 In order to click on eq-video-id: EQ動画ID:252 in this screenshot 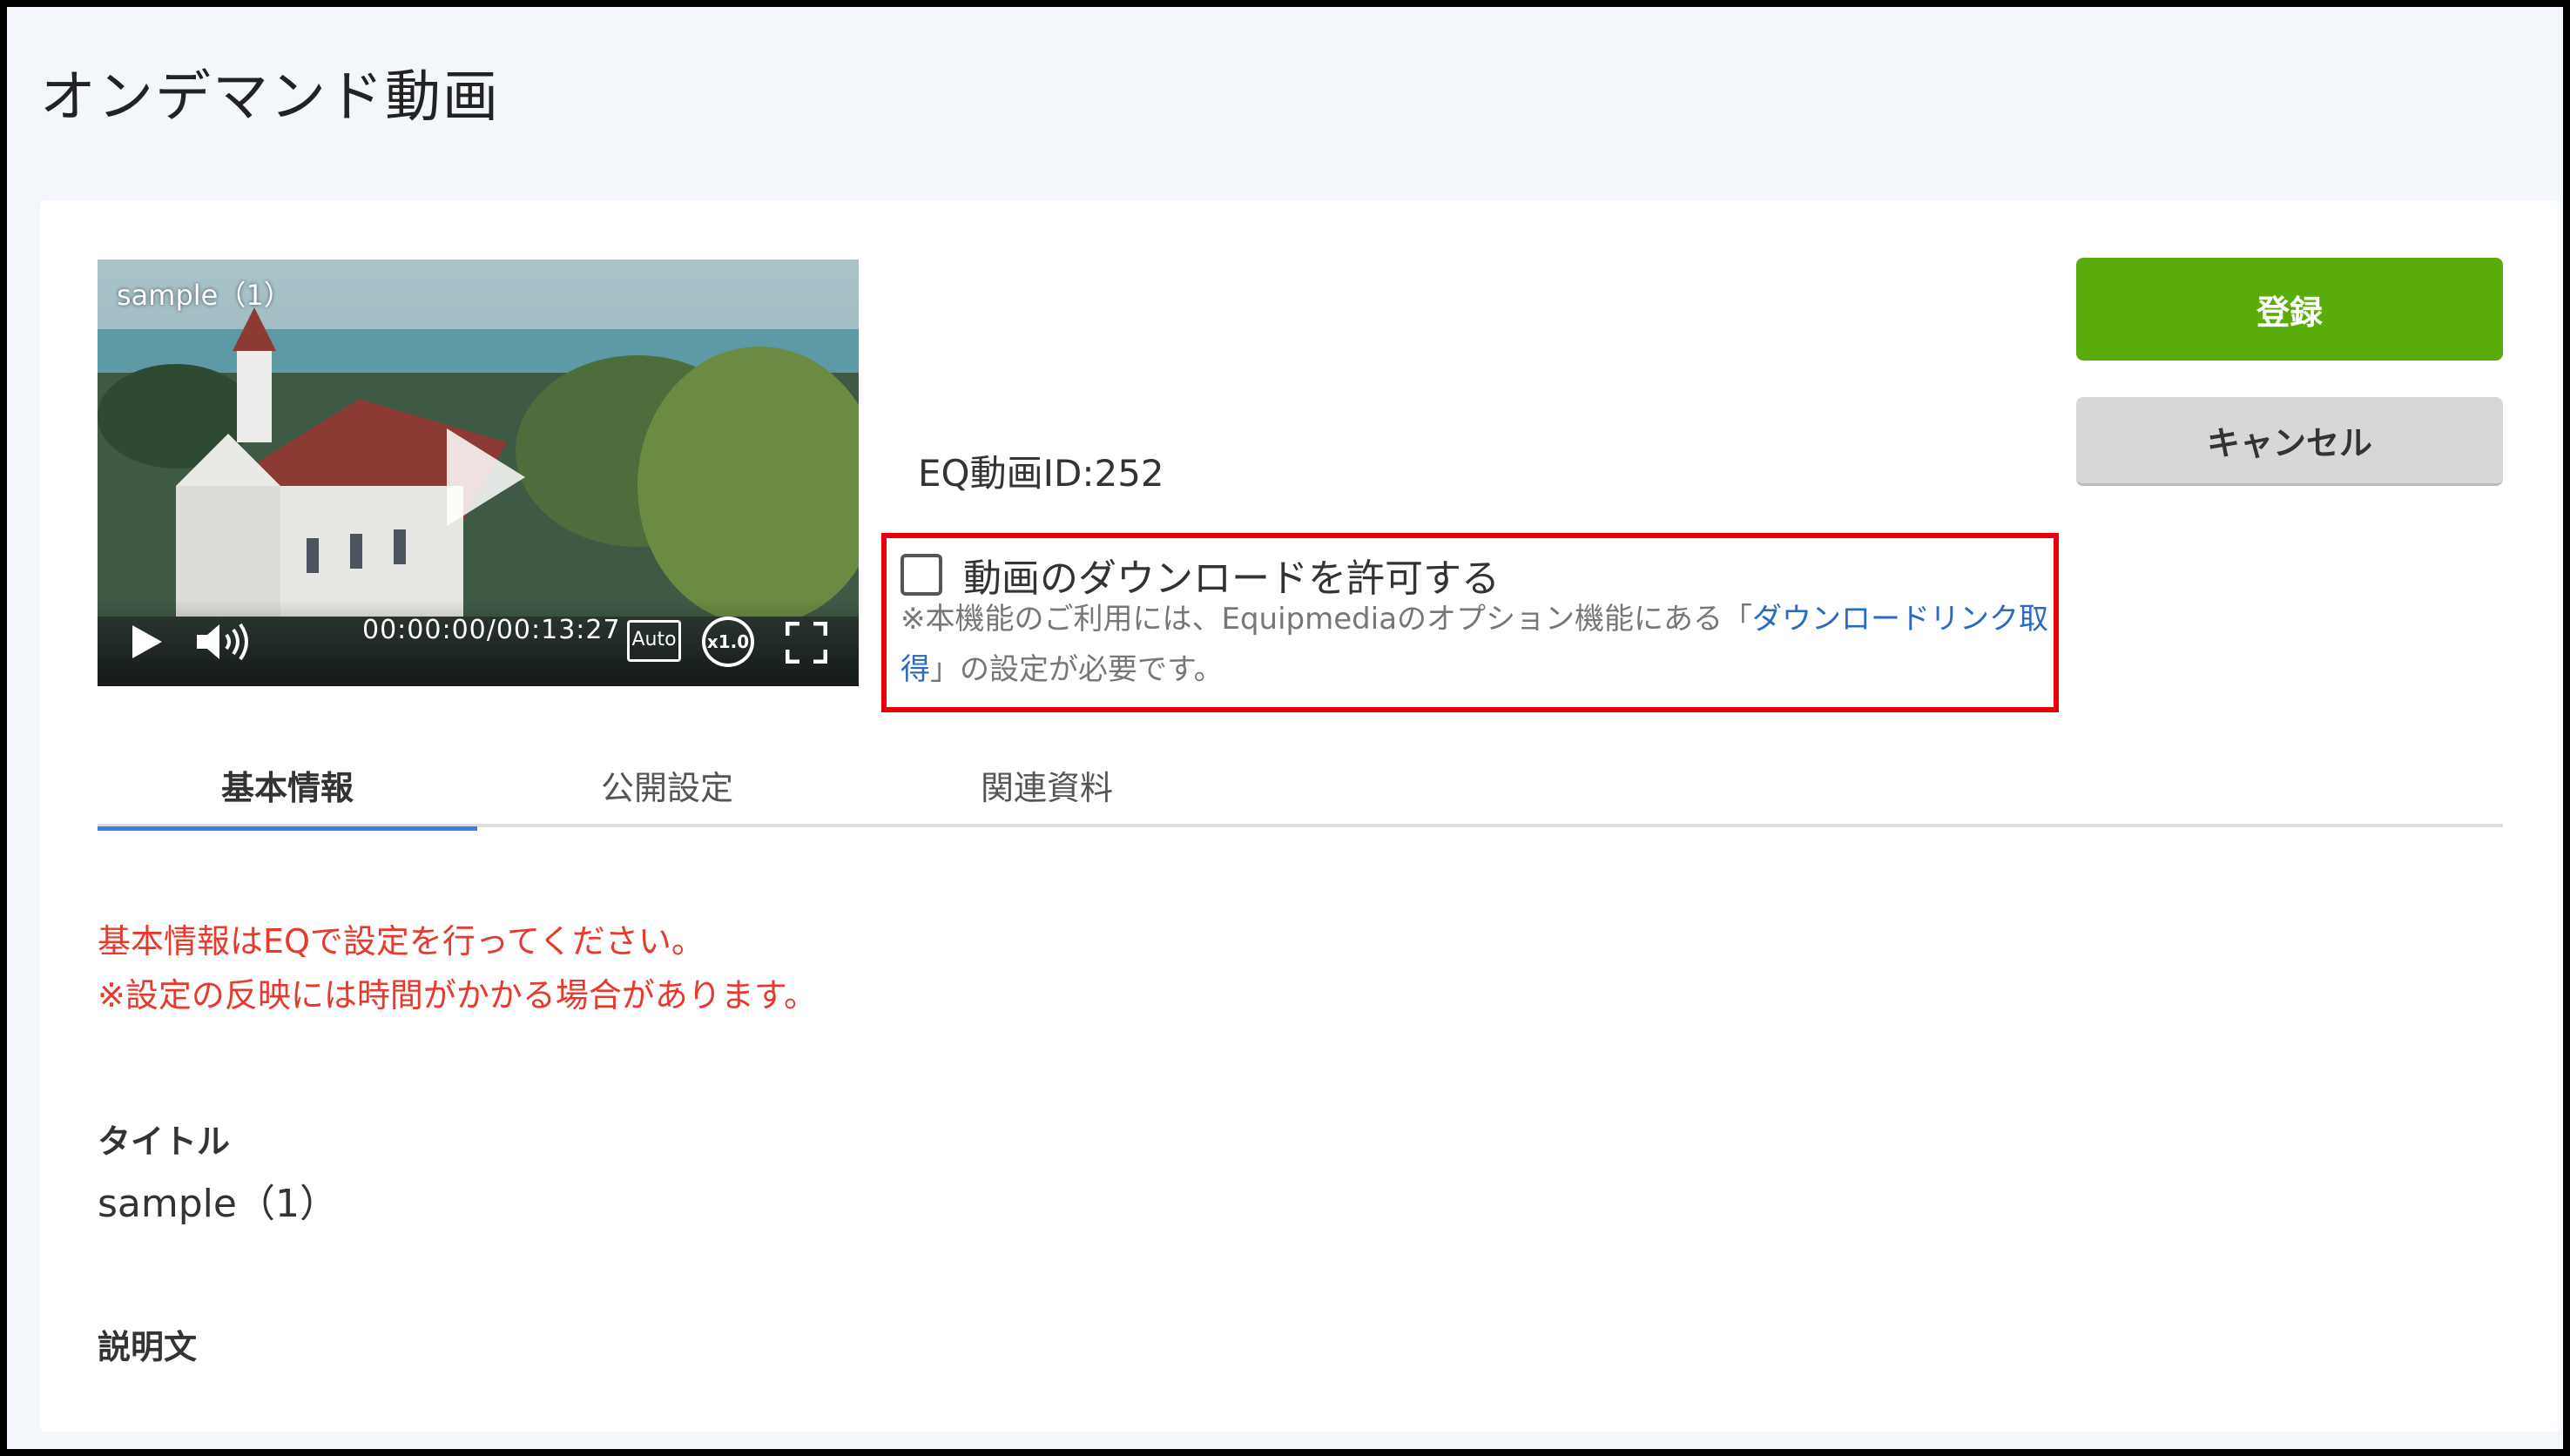, I will do `click(1041, 473)`.